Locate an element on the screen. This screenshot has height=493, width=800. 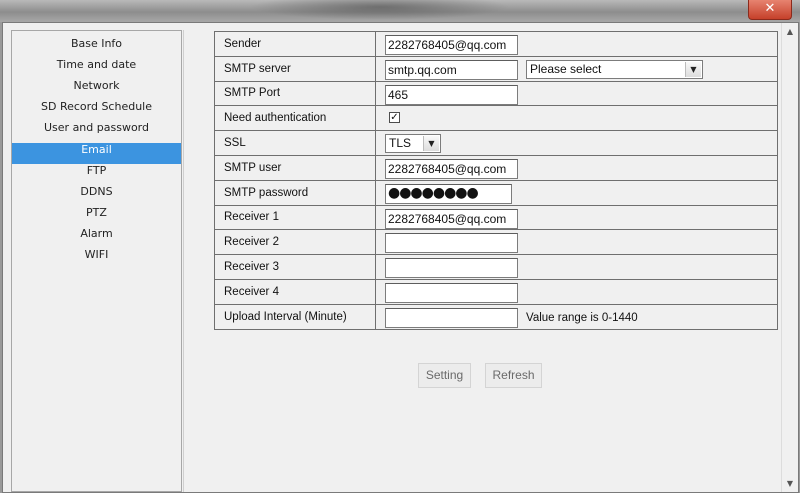
title-background-image is located at coordinates (380, 10).